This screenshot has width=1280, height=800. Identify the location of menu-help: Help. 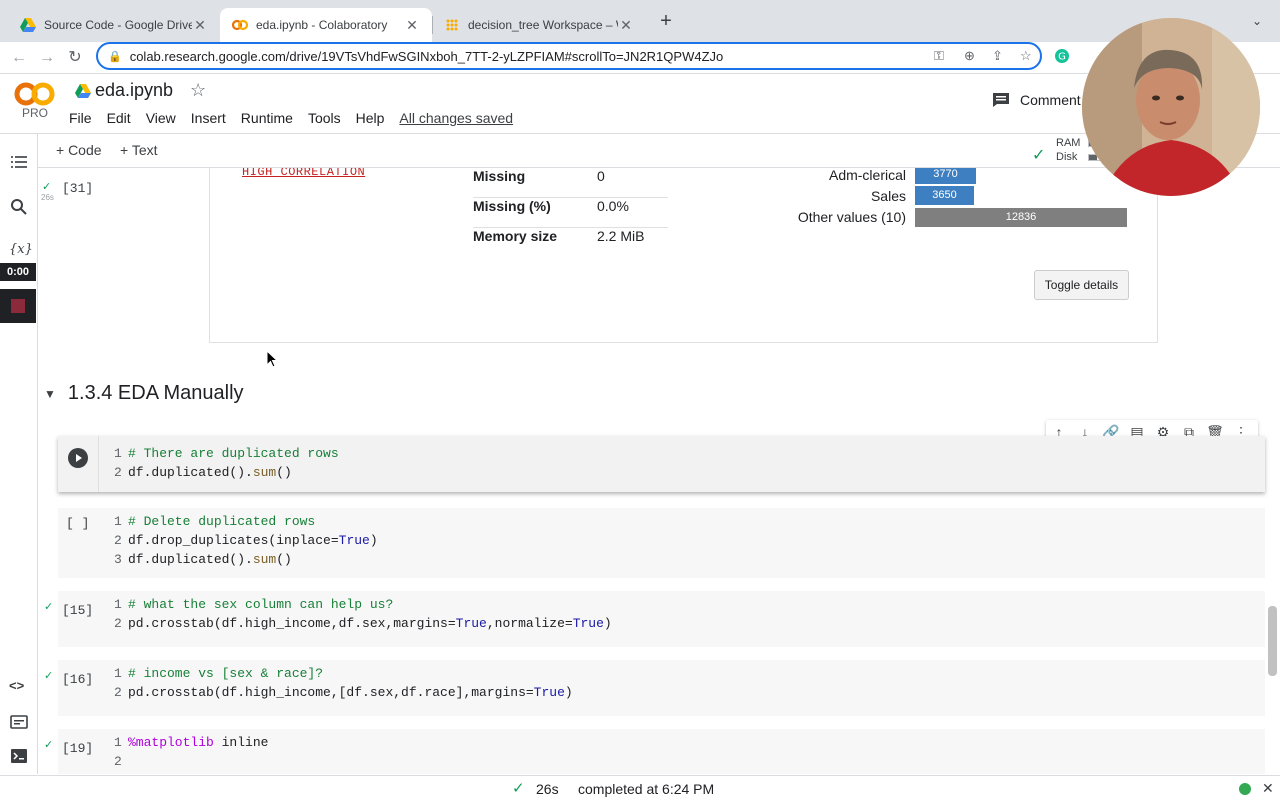
(370, 118).